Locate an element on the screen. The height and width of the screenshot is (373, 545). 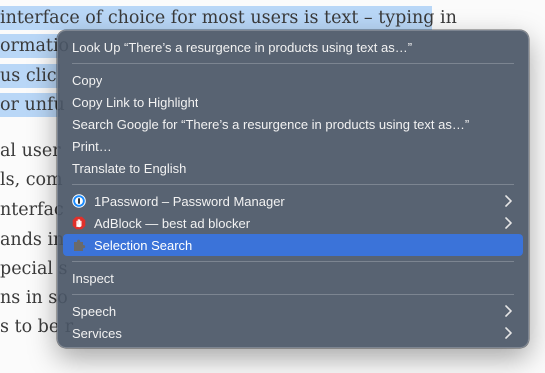
menu-item-speech: Speech is located at coordinates (293, 311).